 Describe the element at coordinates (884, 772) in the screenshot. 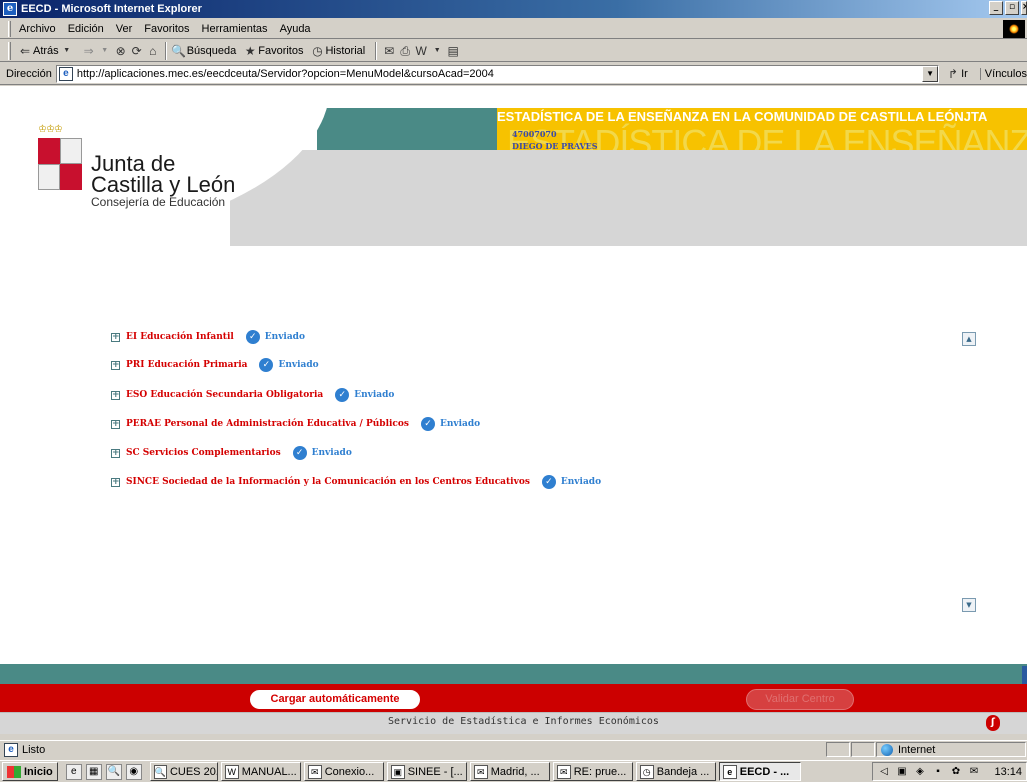

I see `volume-icon: ◁` at that location.